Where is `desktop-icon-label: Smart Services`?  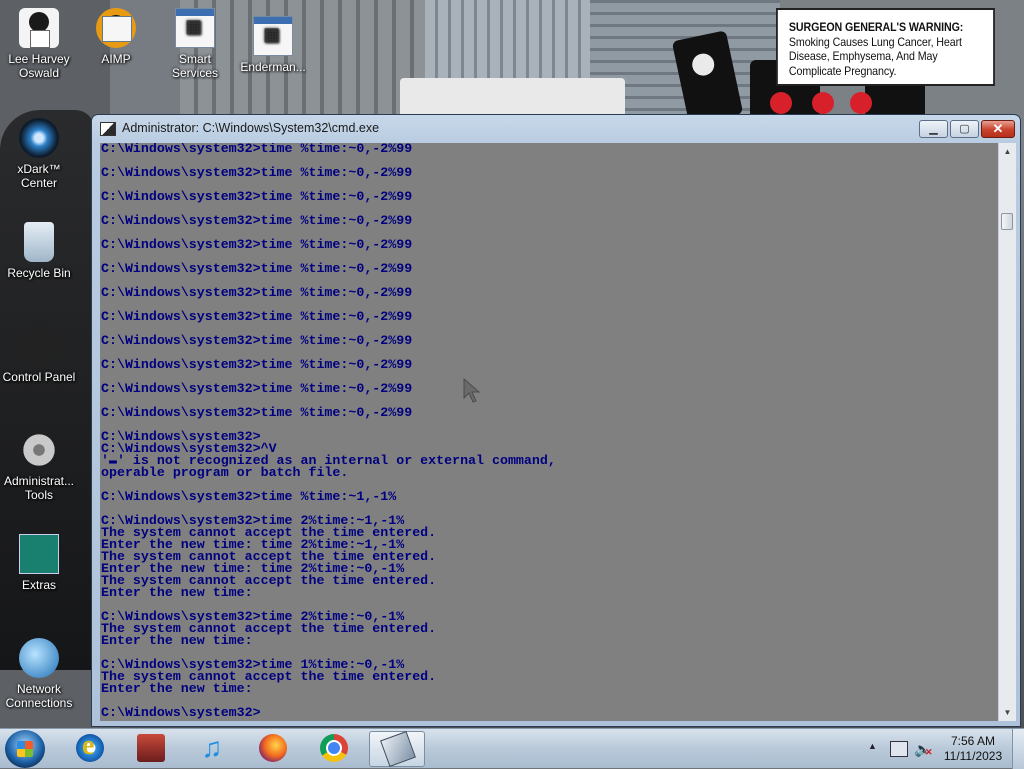
desktop-icon-label: Smart Services is located at coordinates (194, 66).